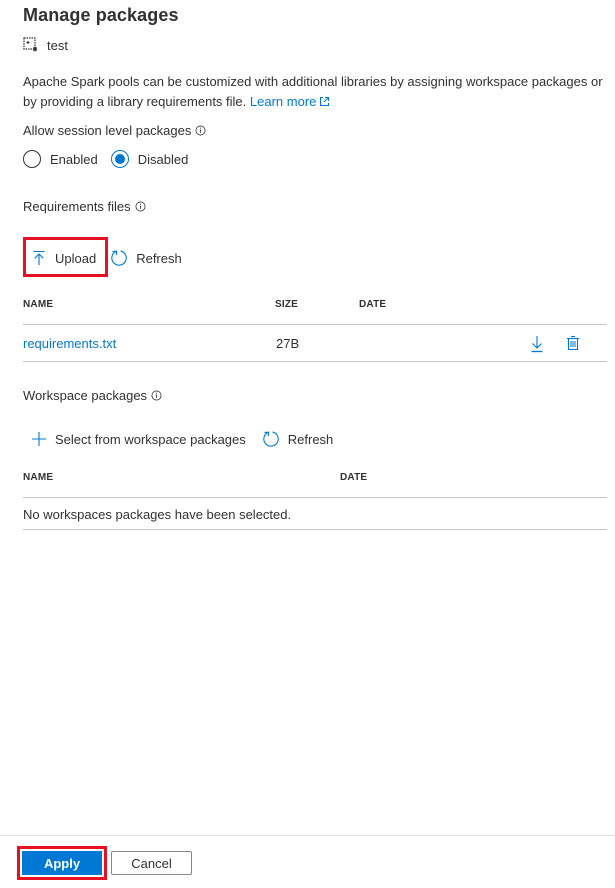 This screenshot has width=615, height=888. I want to click on file-name-link: requirements.txt, so click(69, 343).